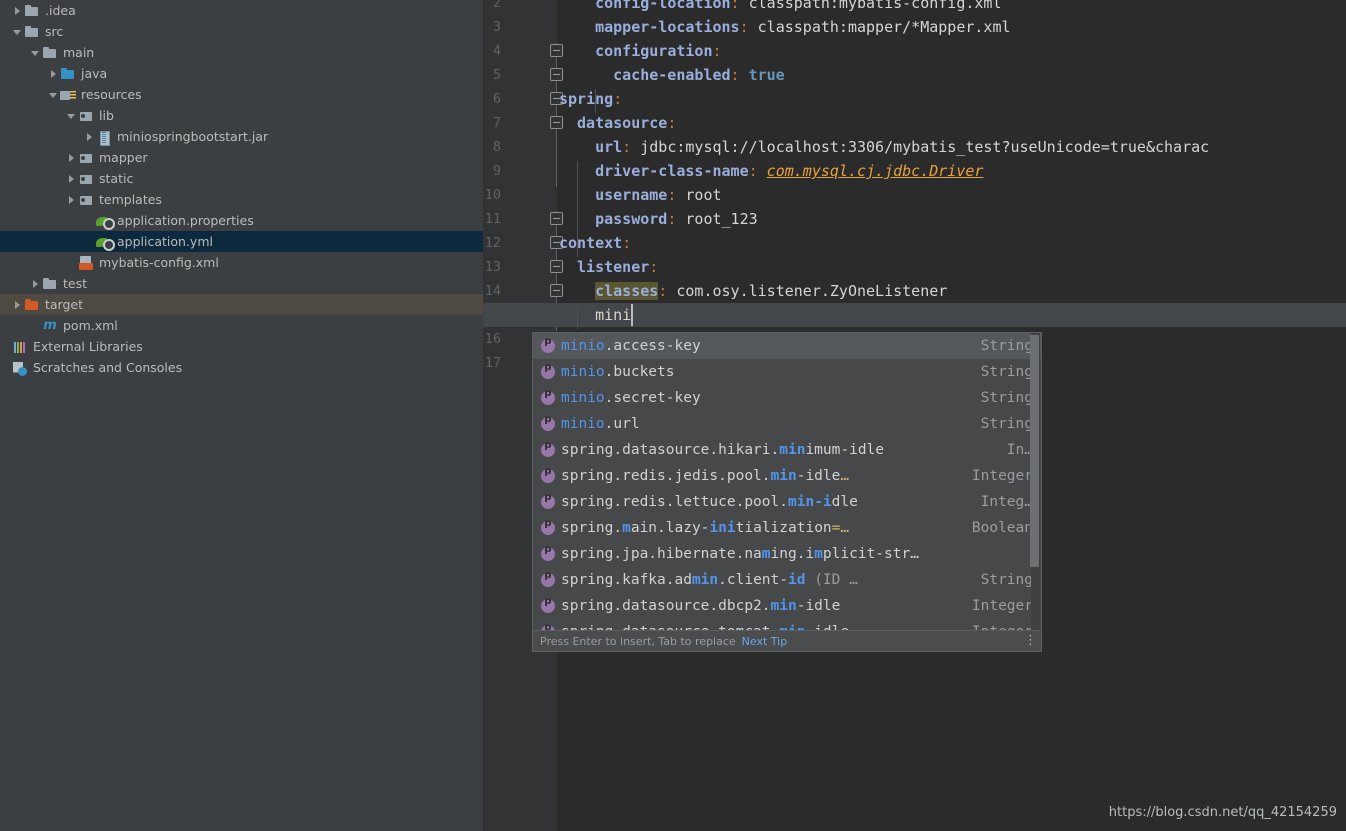 This screenshot has width=1346, height=831. What do you see at coordinates (787, 398) in the screenshot?
I see `completion-item: minio.secret-keyString` at bounding box center [787, 398].